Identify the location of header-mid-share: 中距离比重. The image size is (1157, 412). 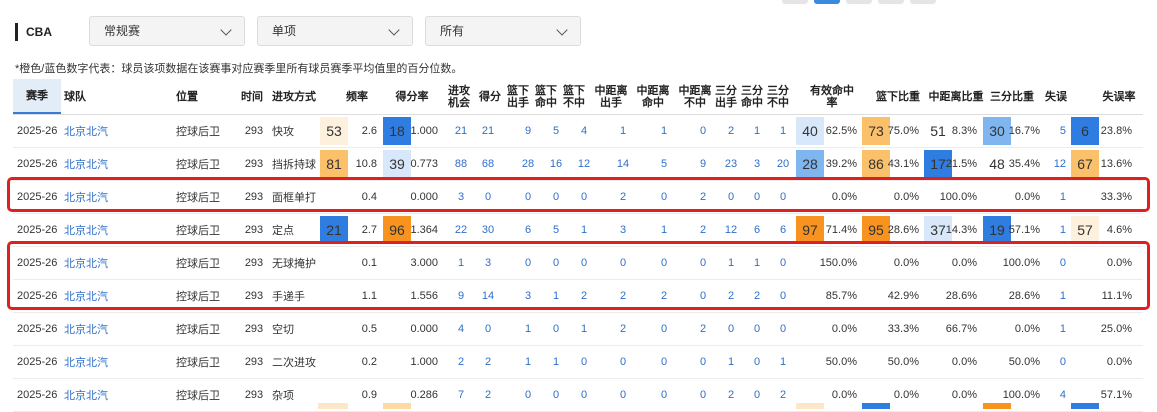
(956, 96).